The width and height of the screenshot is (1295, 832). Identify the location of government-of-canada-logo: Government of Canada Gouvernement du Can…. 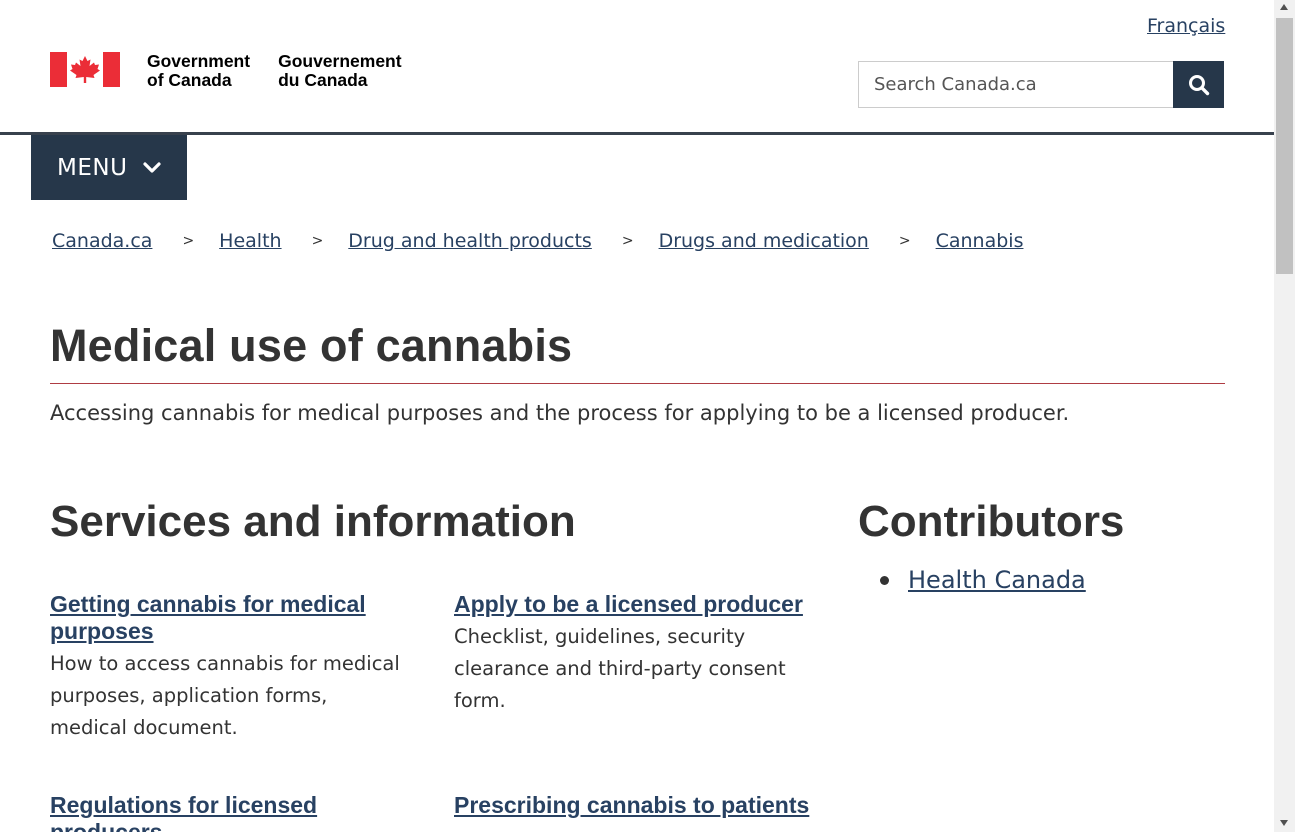
(226, 71).